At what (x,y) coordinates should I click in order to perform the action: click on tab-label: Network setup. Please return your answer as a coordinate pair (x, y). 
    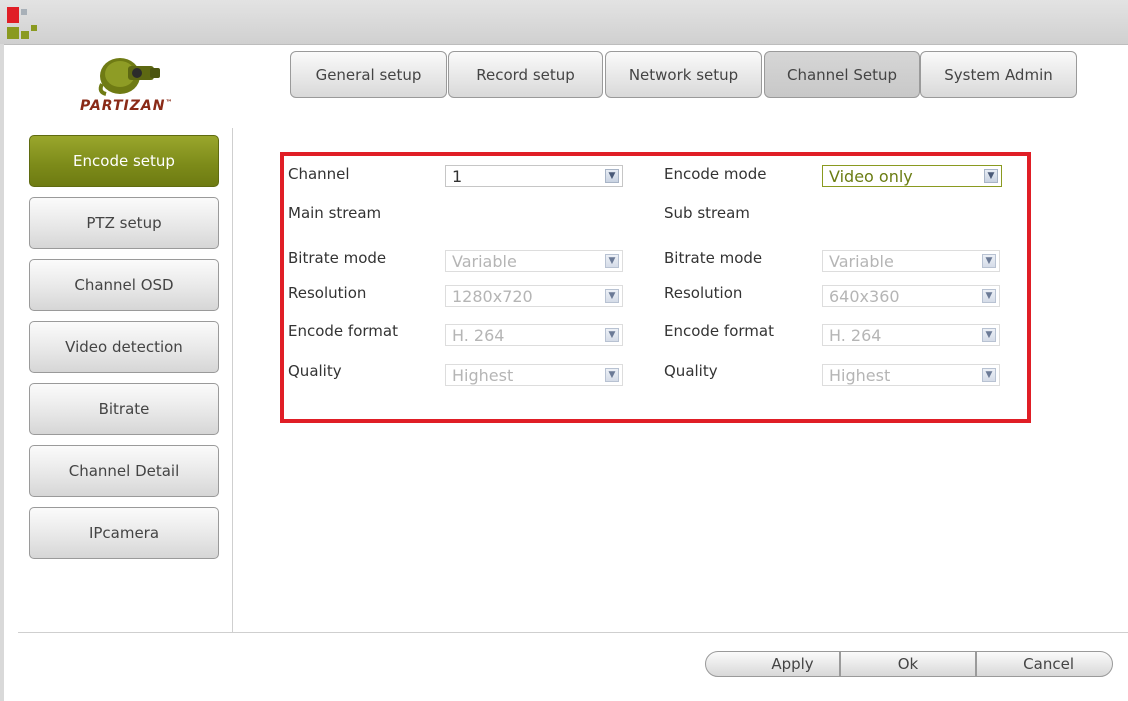
    Looking at the image, I should click on (683, 74).